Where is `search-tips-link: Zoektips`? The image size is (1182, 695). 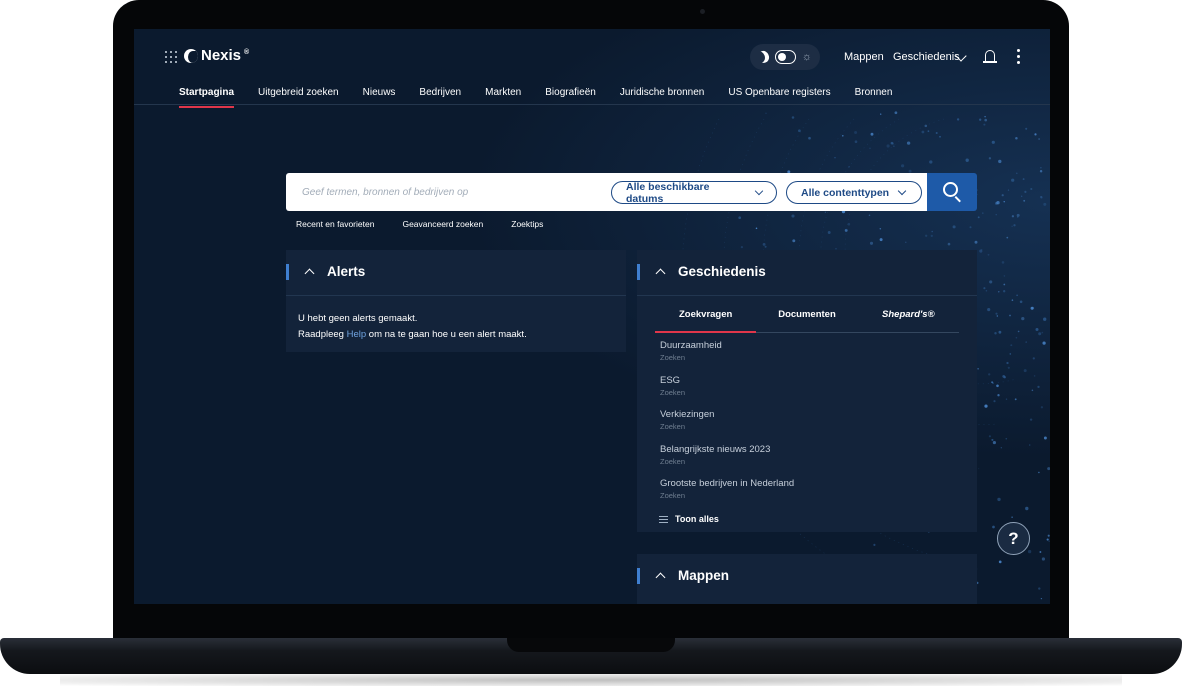 search-tips-link: Zoektips is located at coordinates (527, 224).